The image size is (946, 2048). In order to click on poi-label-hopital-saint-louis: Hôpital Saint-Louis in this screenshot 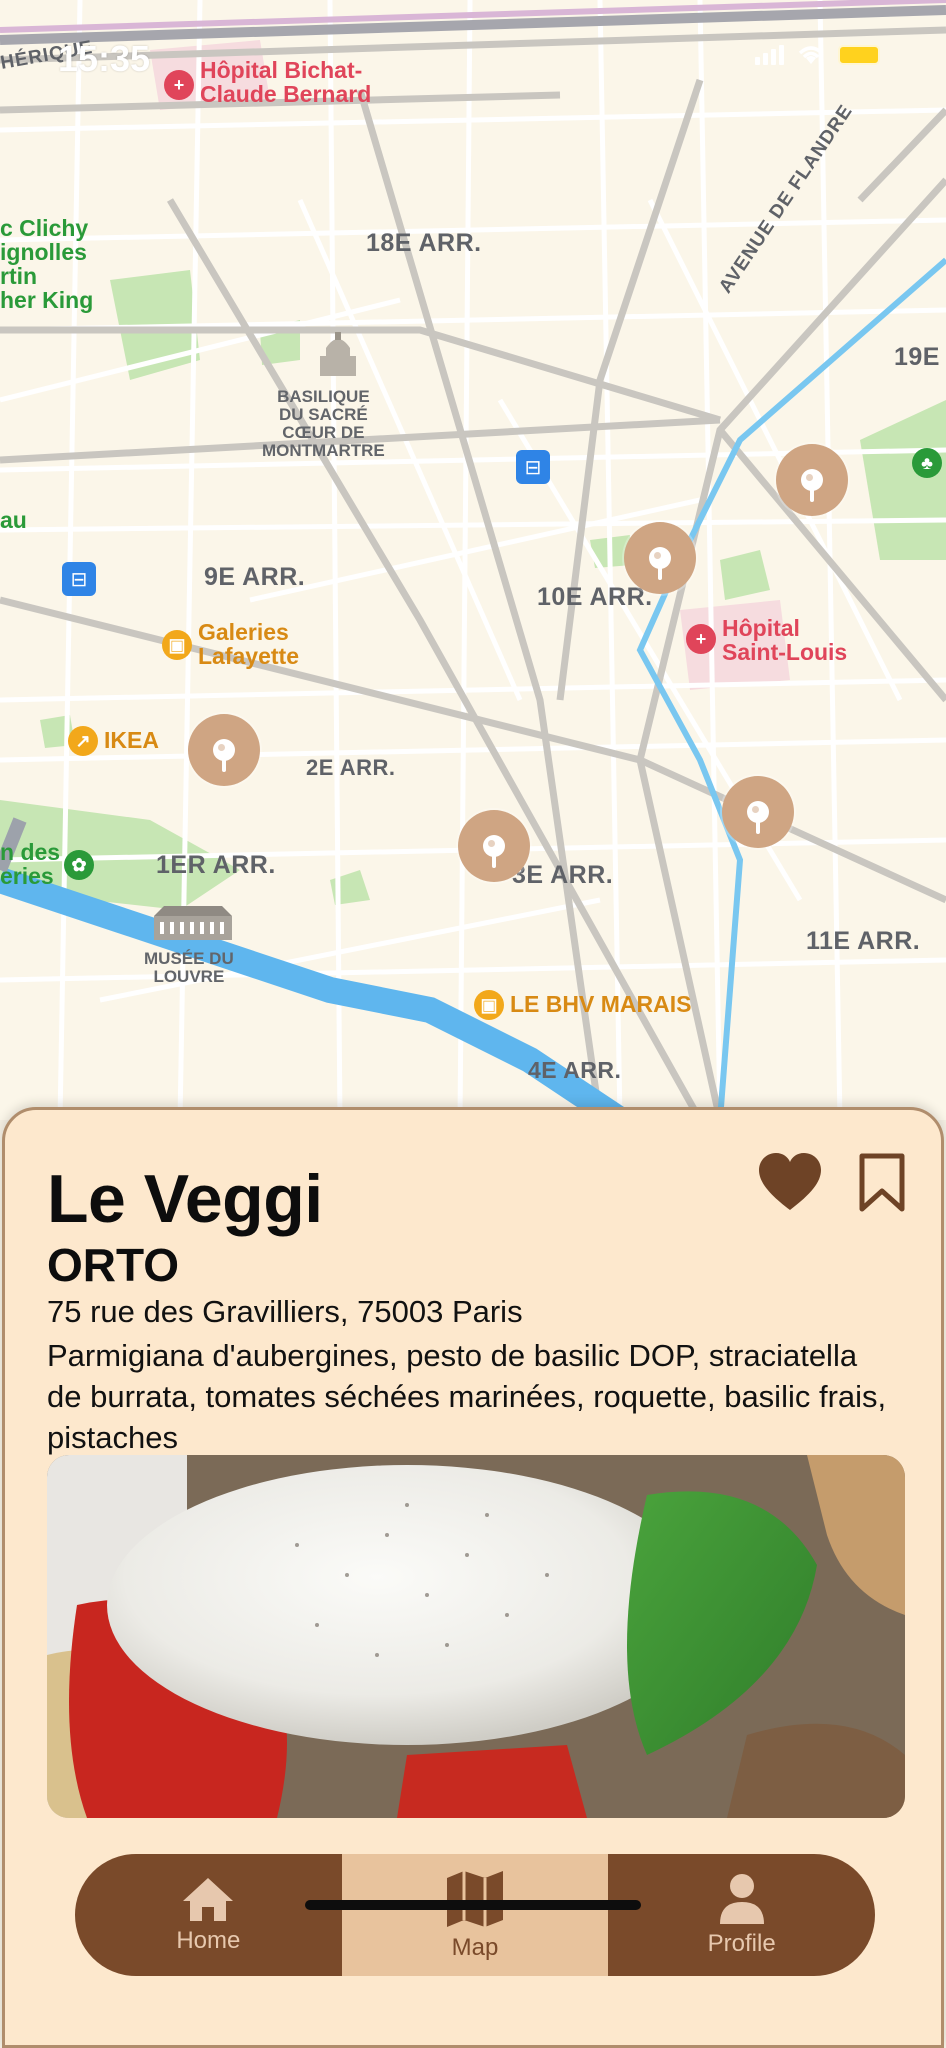, I will do `click(784, 640)`.